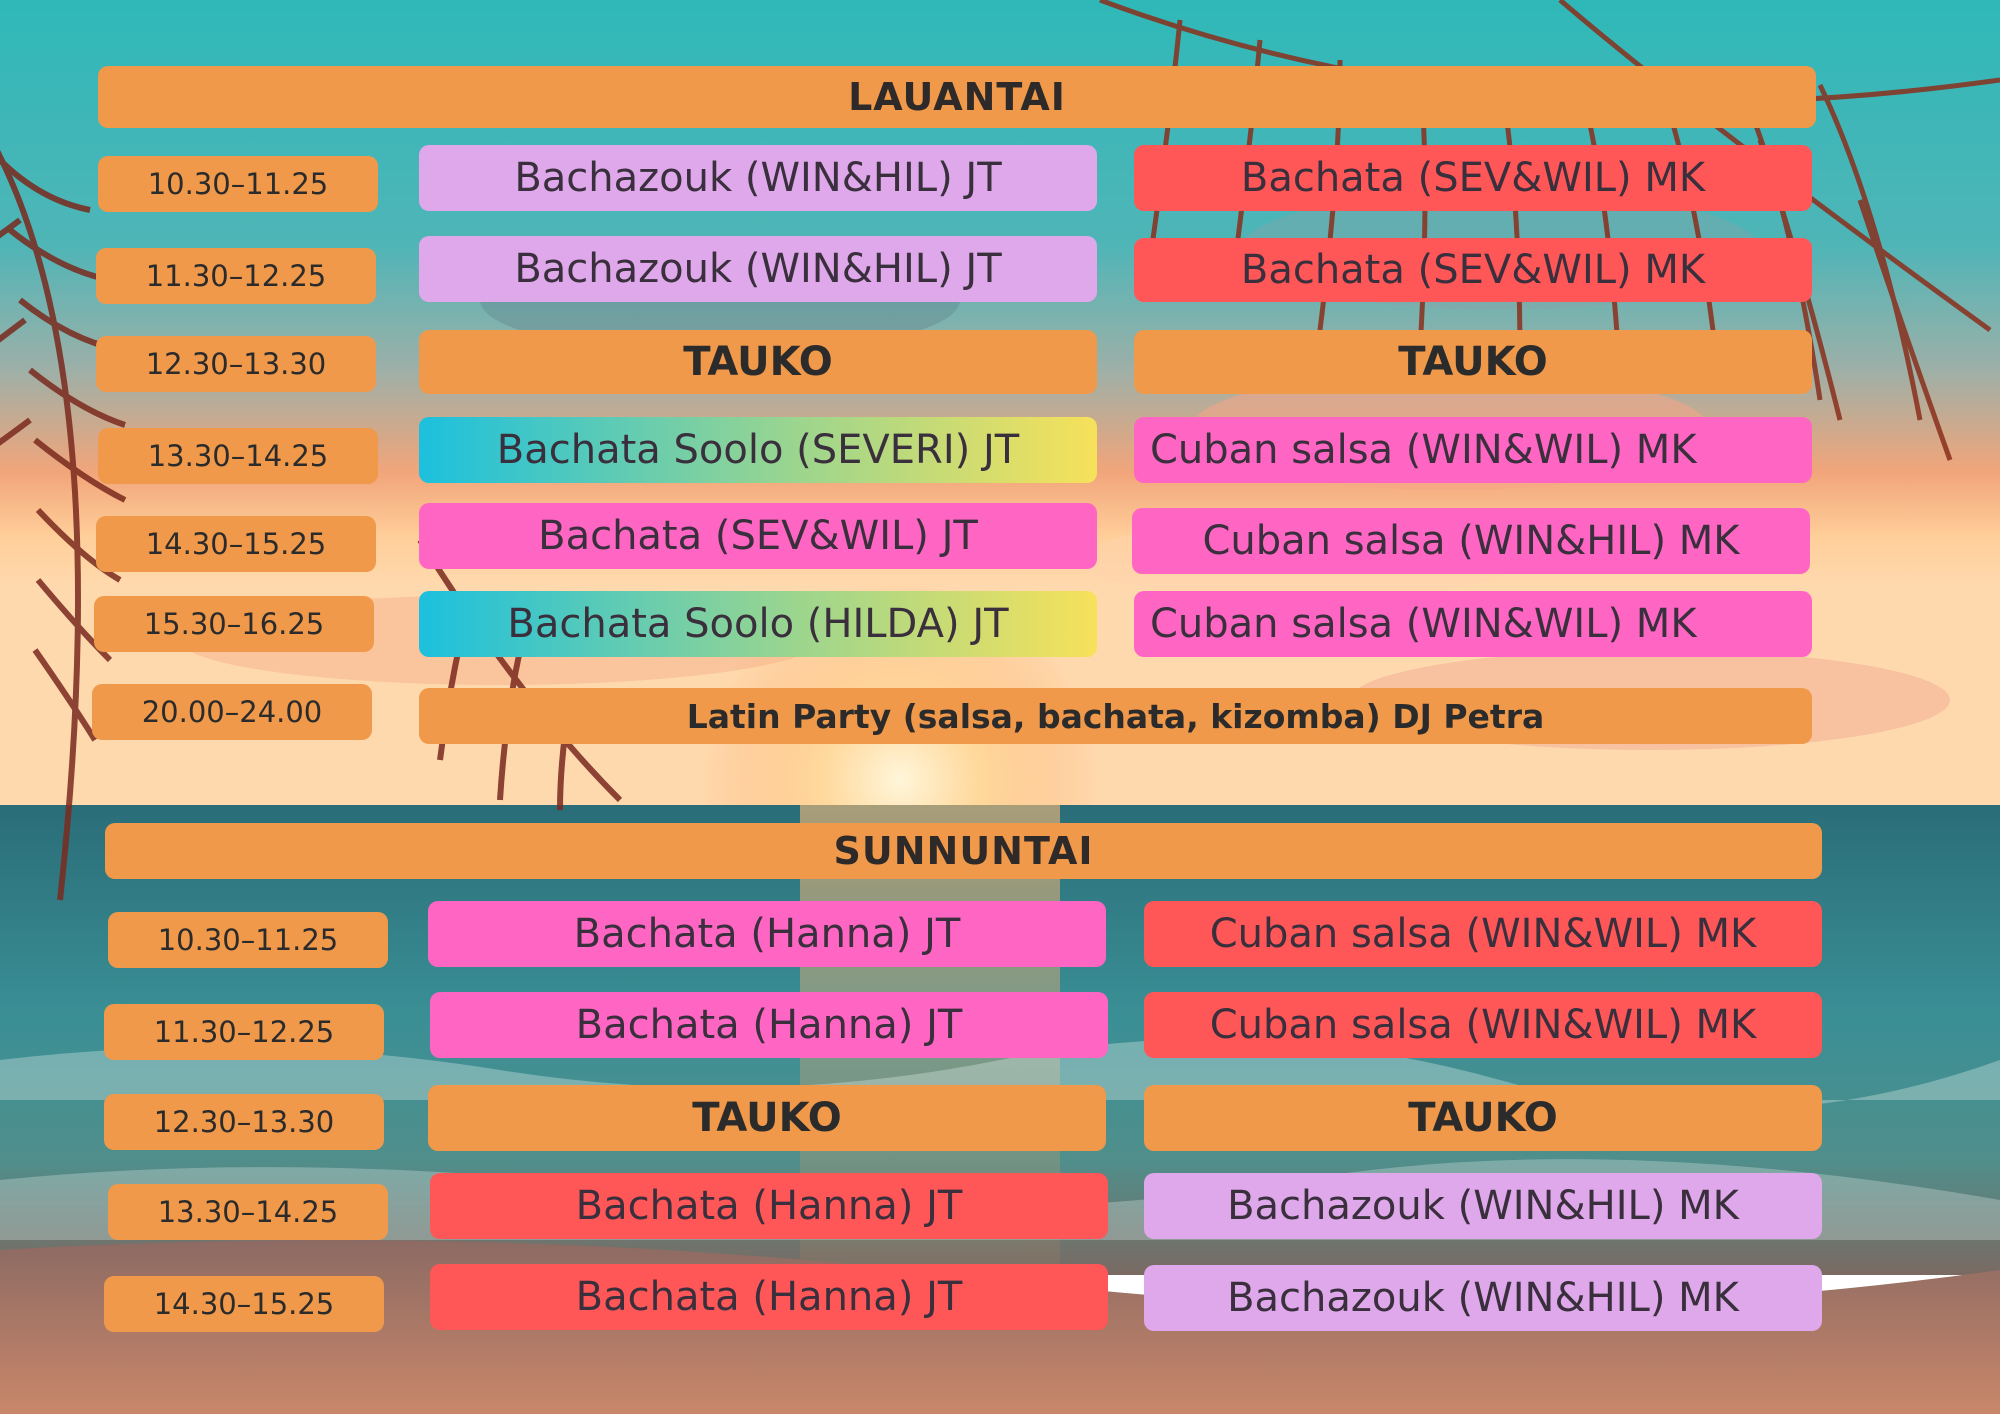  What do you see at coordinates (238, 456) in the screenshot?
I see `saturday-time-4: 13.30–14.25` at bounding box center [238, 456].